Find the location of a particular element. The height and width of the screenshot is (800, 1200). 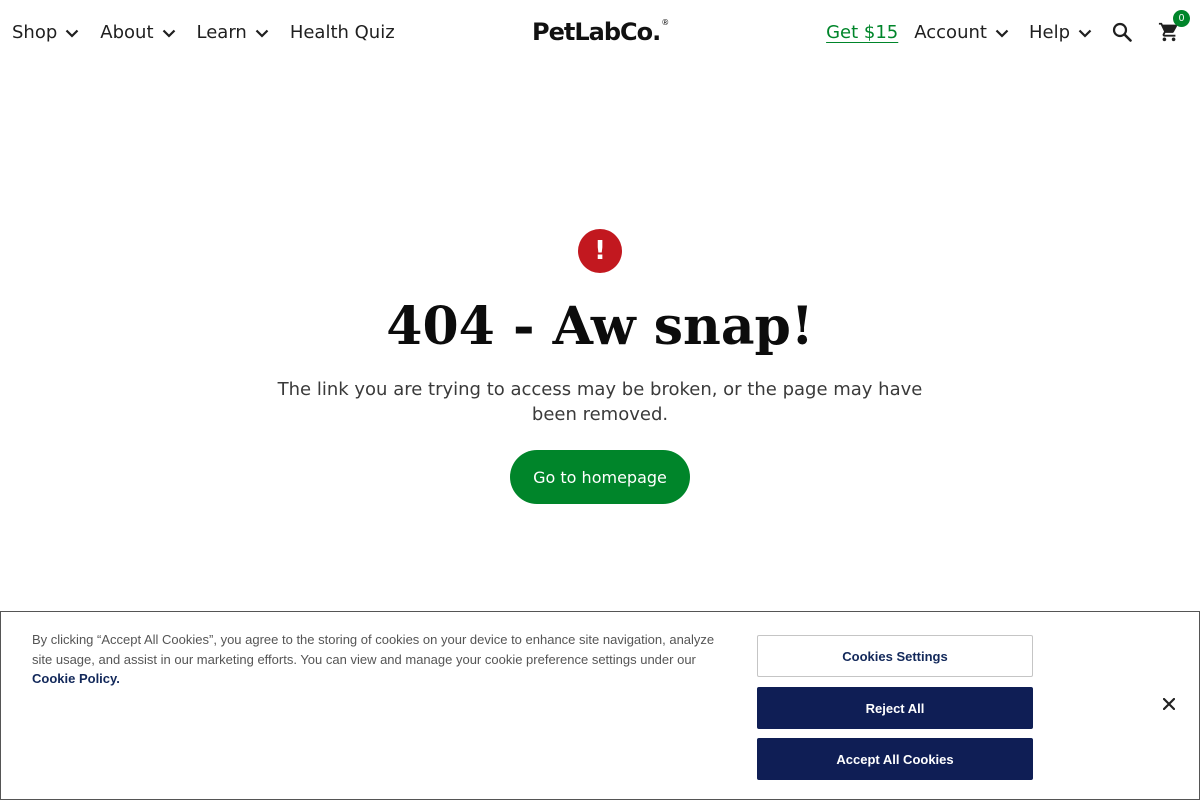

nav-account-label: Account is located at coordinates (950, 32).